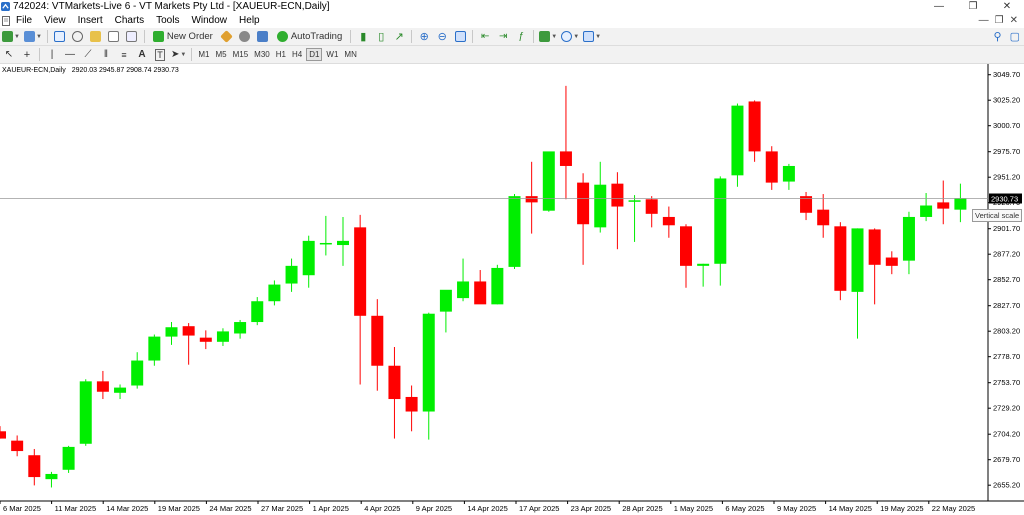  I want to click on vertical-scale-tooltip: Vertical scale, so click(997, 215).